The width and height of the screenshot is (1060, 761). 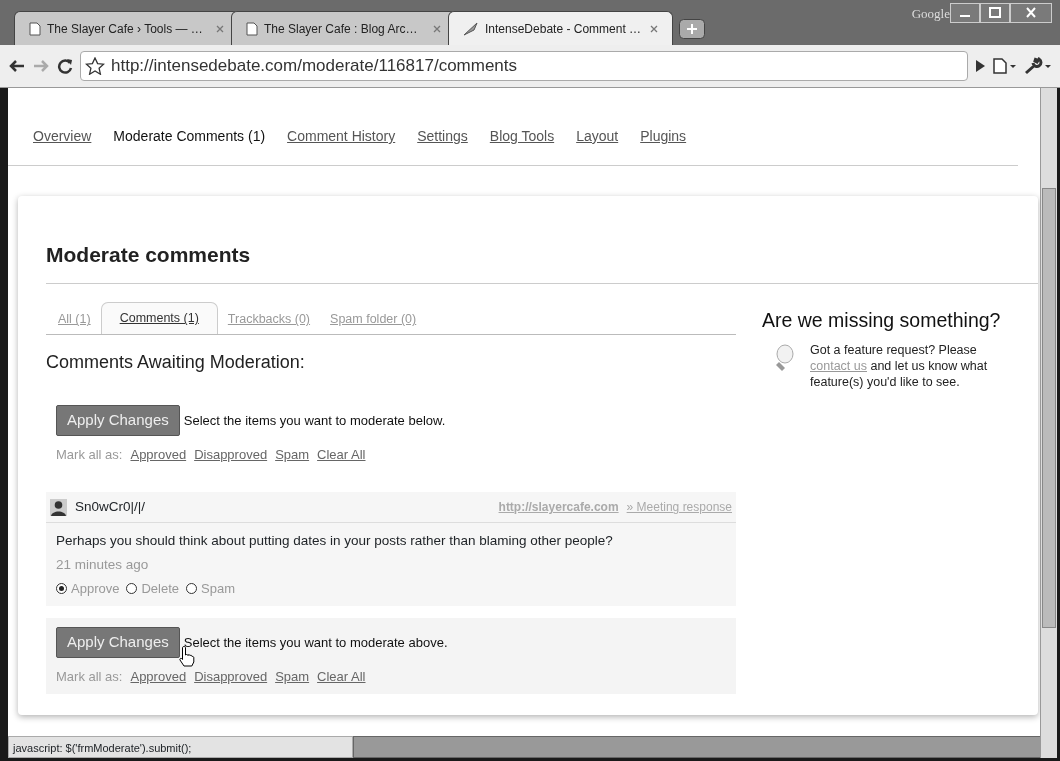 What do you see at coordinates (442, 145) in the screenshot?
I see `nav-link: Settings` at bounding box center [442, 145].